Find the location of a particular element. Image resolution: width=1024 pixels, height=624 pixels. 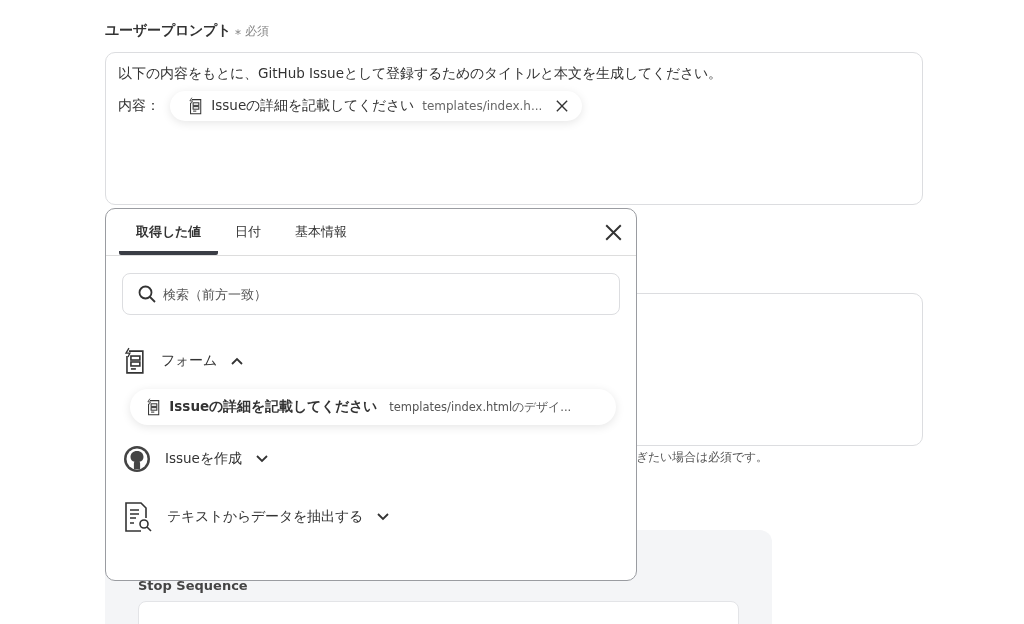

content-label: 内容： is located at coordinates (139, 106).